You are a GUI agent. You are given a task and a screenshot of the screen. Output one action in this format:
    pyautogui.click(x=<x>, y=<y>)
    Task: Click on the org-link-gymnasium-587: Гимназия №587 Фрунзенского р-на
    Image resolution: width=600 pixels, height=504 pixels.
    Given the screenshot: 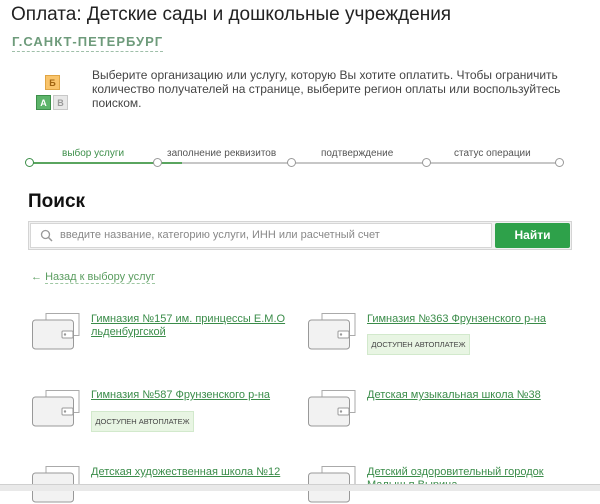 What is the action you would take?
    pyautogui.click(x=180, y=395)
    